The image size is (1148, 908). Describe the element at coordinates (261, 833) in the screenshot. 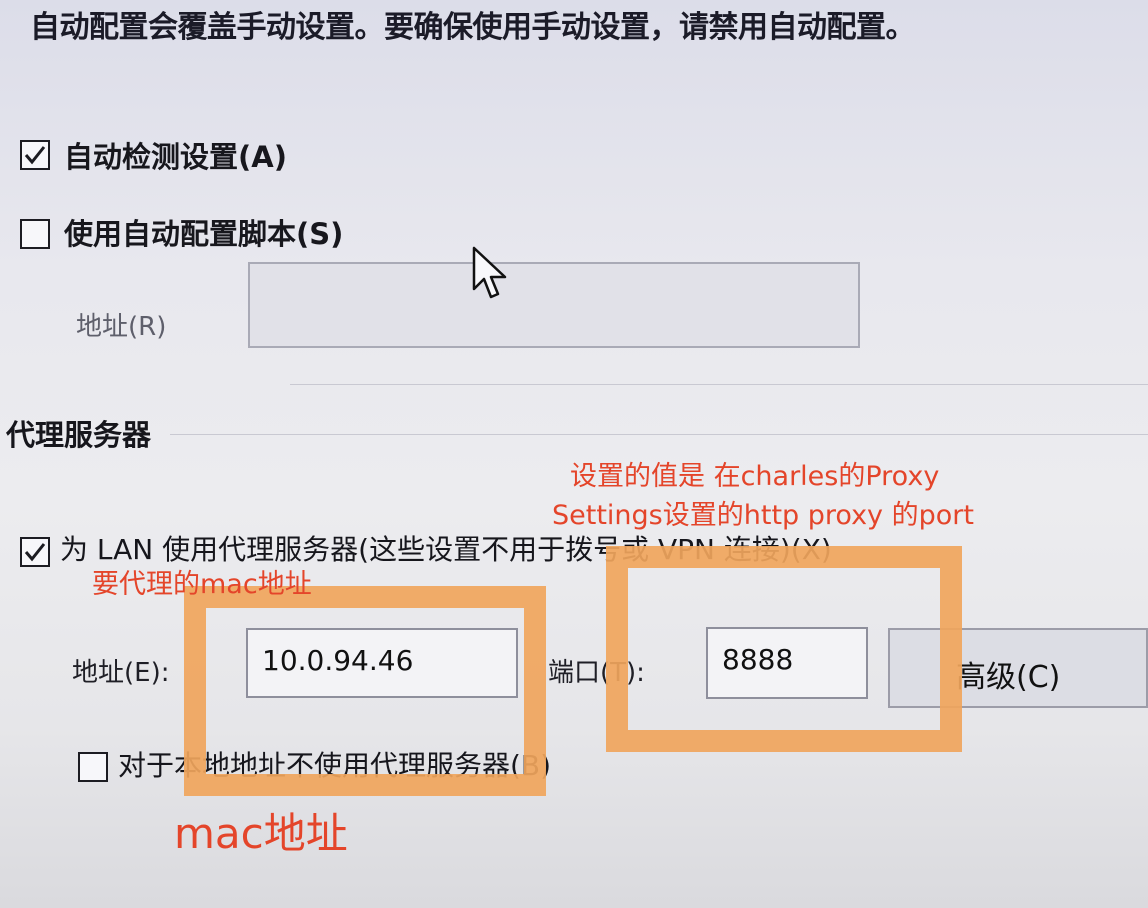

I see `address-note-bottom: mac地址` at that location.